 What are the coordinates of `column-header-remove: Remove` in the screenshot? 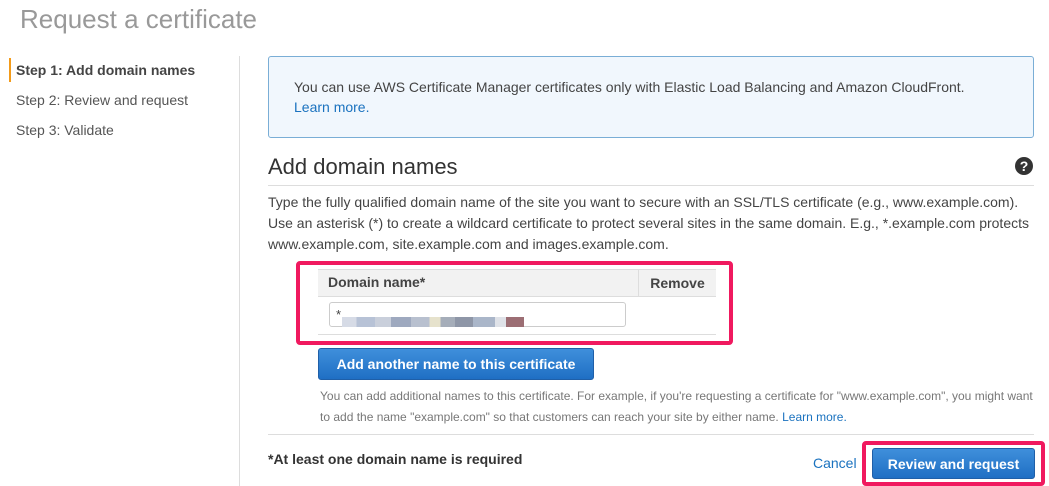 It's located at (677, 283).